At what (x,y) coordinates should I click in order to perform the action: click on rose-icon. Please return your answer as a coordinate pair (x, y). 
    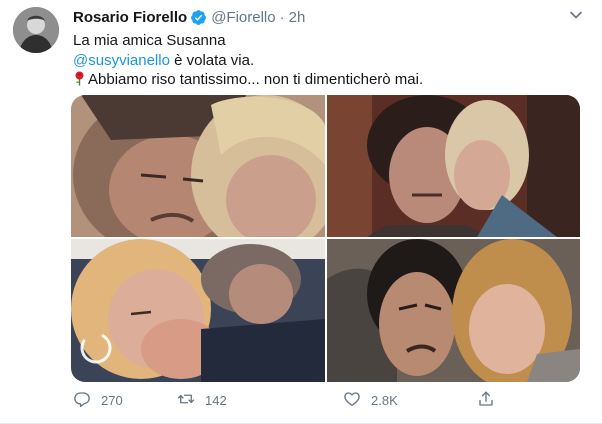
    Looking at the image, I should click on (79, 78).